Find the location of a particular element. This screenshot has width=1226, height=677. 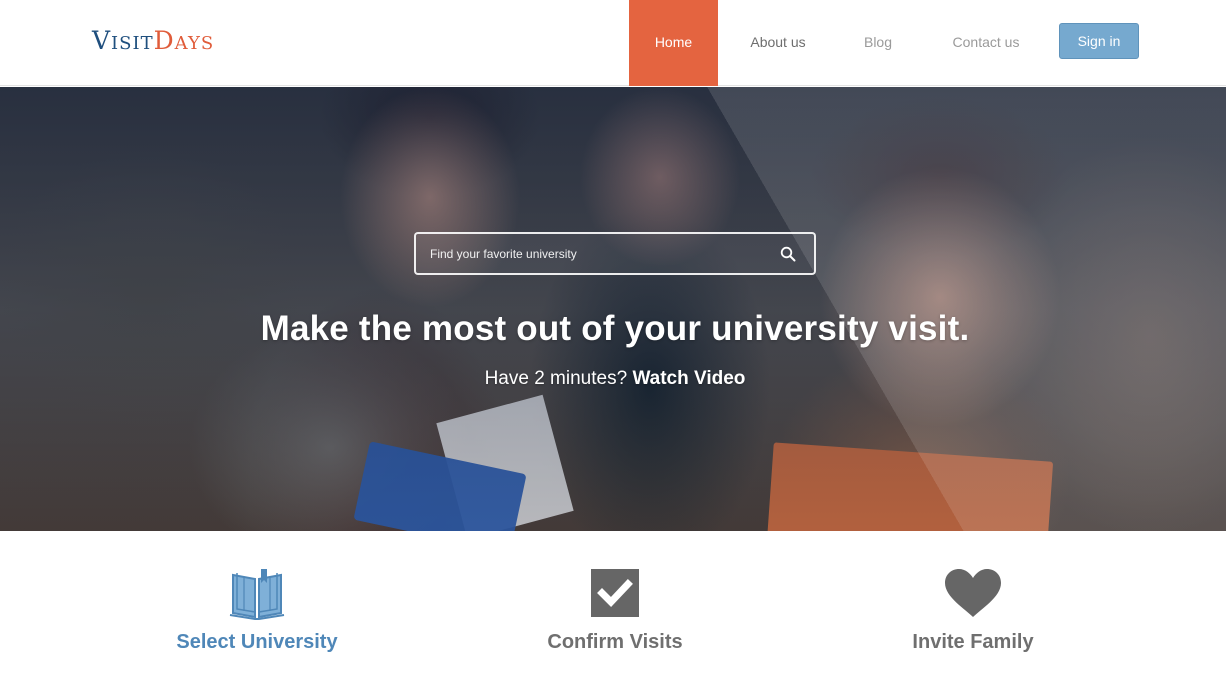

search-icon is located at coordinates (788, 254).